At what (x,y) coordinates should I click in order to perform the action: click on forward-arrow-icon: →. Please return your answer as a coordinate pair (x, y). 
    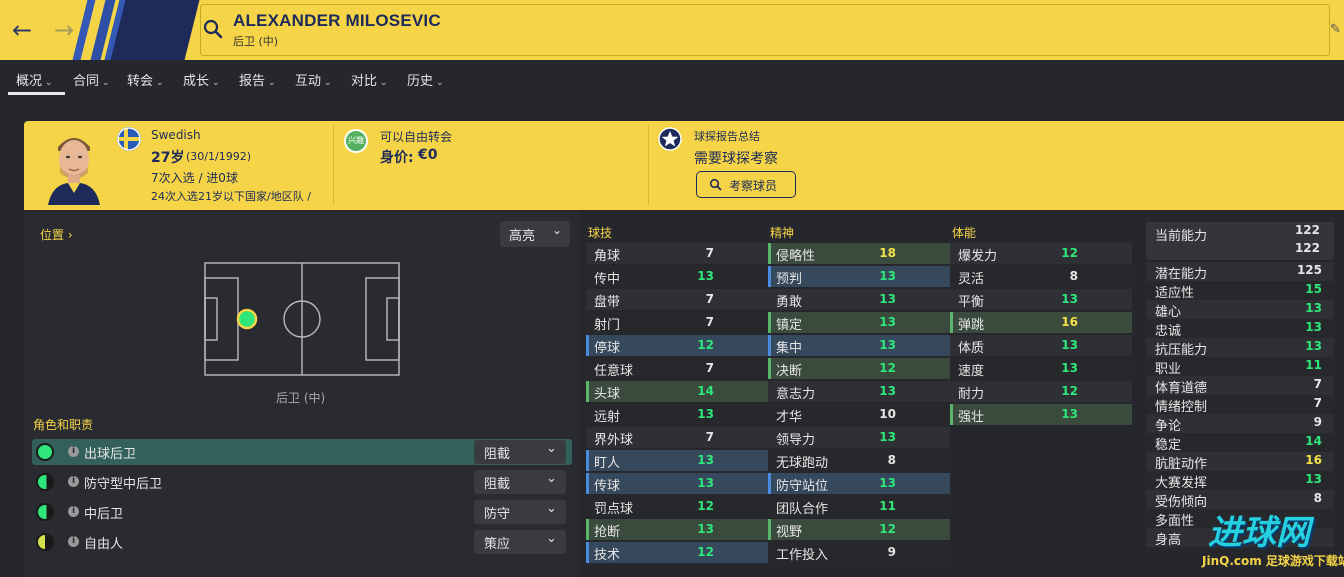
    Looking at the image, I should click on (64, 30).